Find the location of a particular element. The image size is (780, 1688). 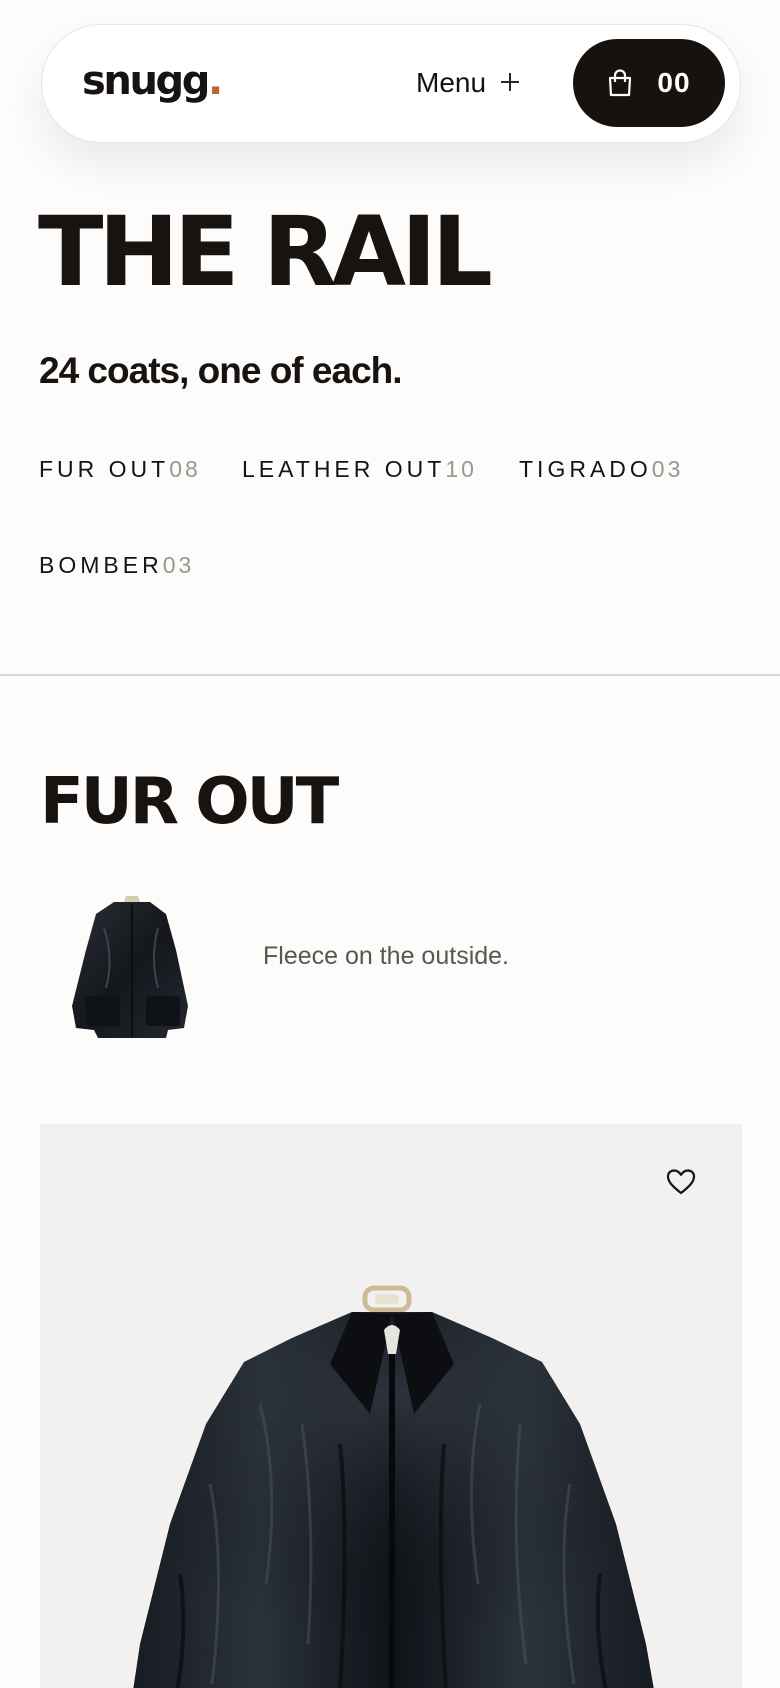

cart-count: 00 is located at coordinates (674, 82).